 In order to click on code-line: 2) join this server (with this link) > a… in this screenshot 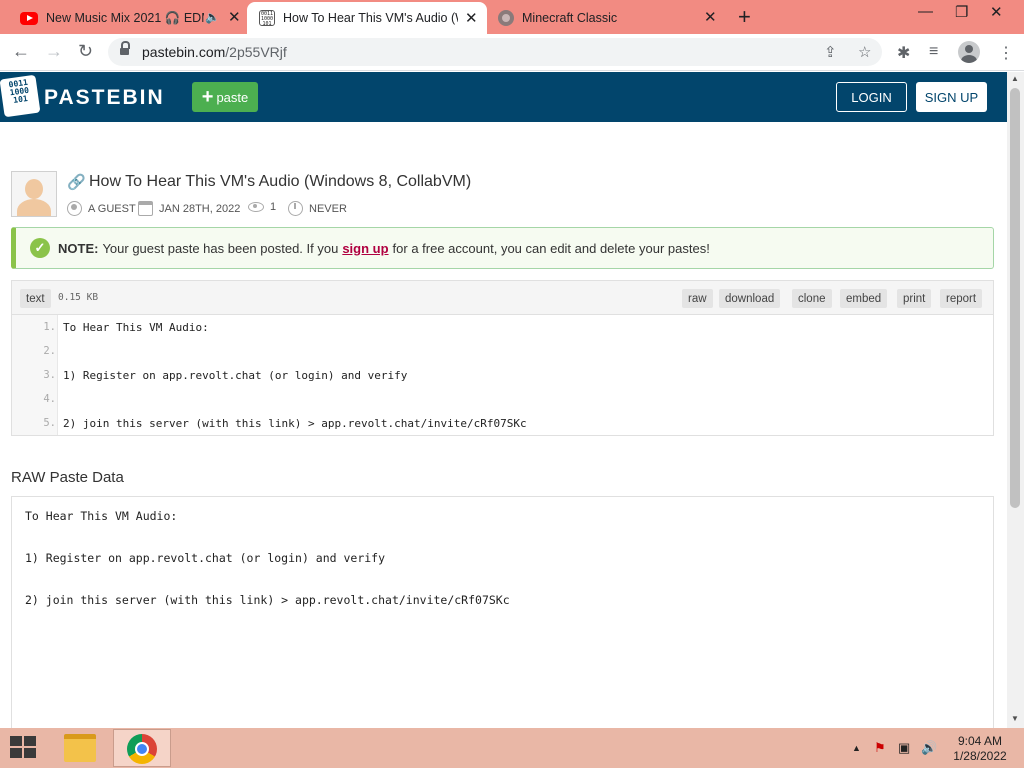, I will do `click(295, 423)`.